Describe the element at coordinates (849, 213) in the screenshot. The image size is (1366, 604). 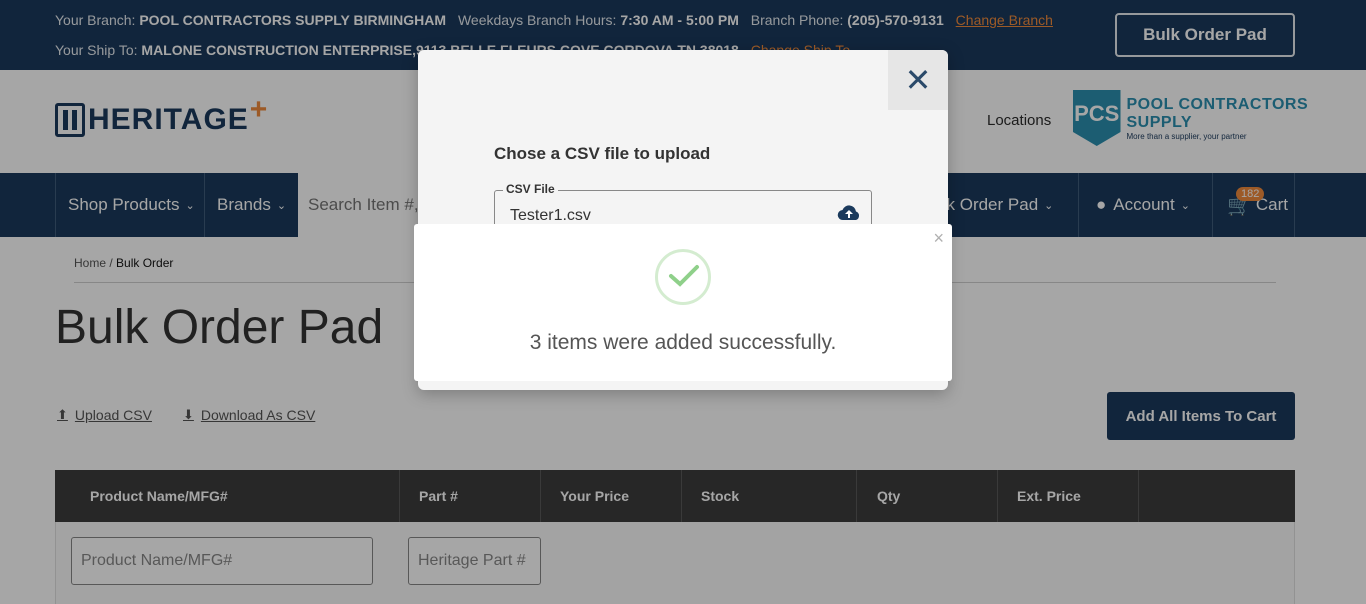
I see `cloud-upload-icon` at that location.